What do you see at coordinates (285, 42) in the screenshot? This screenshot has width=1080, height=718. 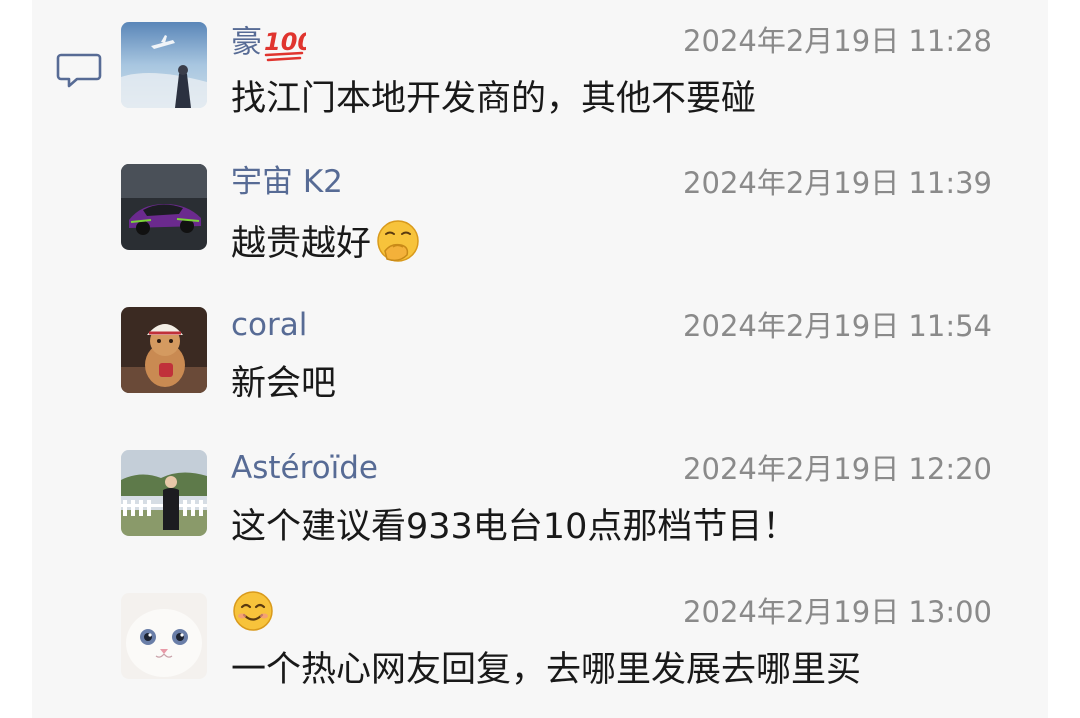 I see `svg-text: 100` at bounding box center [285, 42].